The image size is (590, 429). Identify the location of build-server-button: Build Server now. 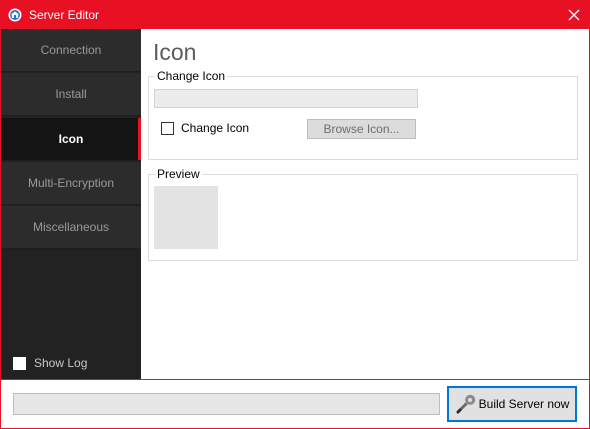
(512, 404).